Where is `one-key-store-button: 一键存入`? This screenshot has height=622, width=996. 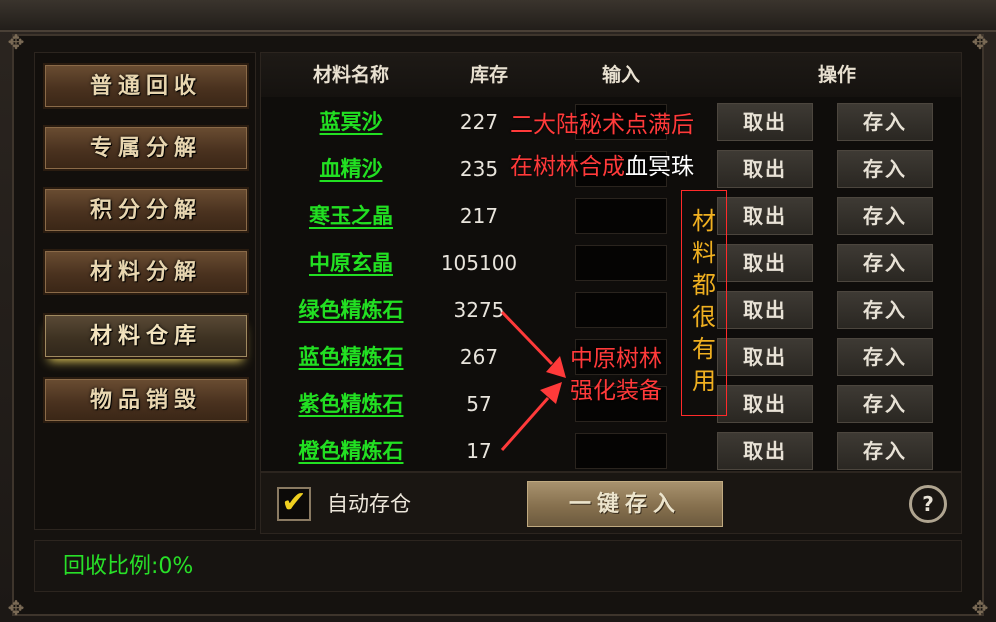 one-key-store-button: 一键存入 is located at coordinates (625, 504).